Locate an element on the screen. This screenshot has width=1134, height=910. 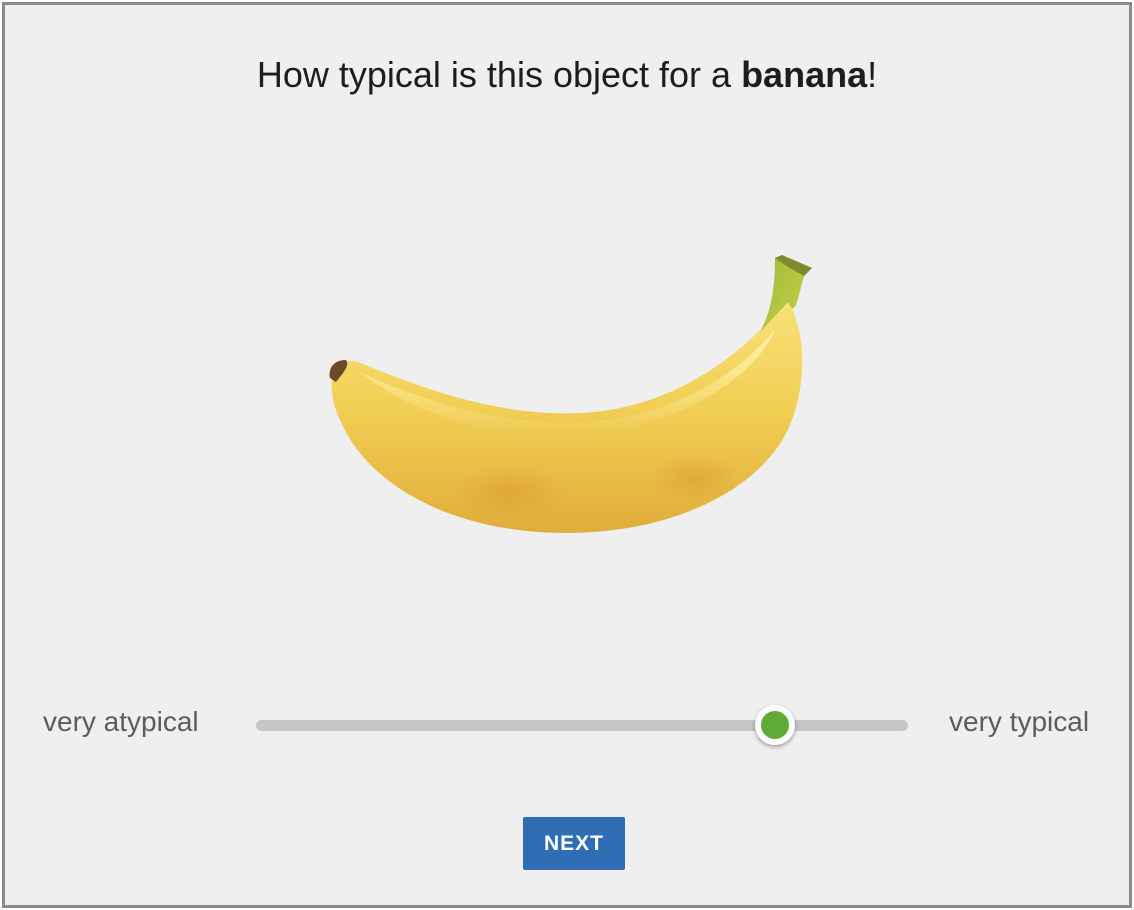
question-suffix: ! is located at coordinates (872, 74).